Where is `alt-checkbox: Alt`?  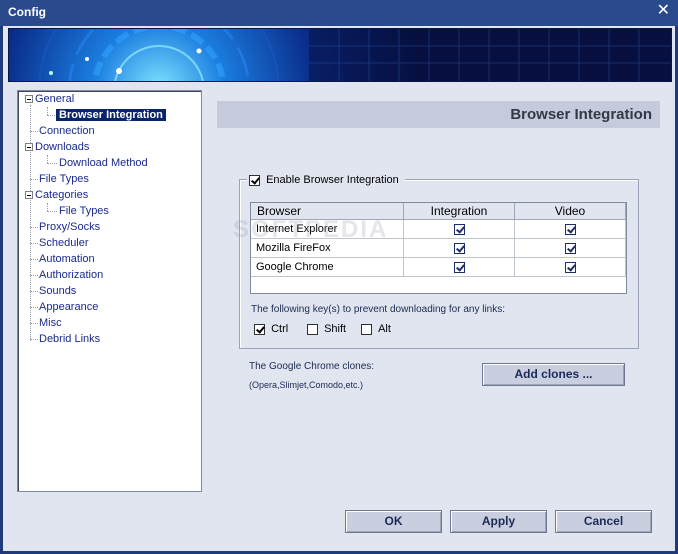
alt-checkbox: Alt is located at coordinates (376, 329).